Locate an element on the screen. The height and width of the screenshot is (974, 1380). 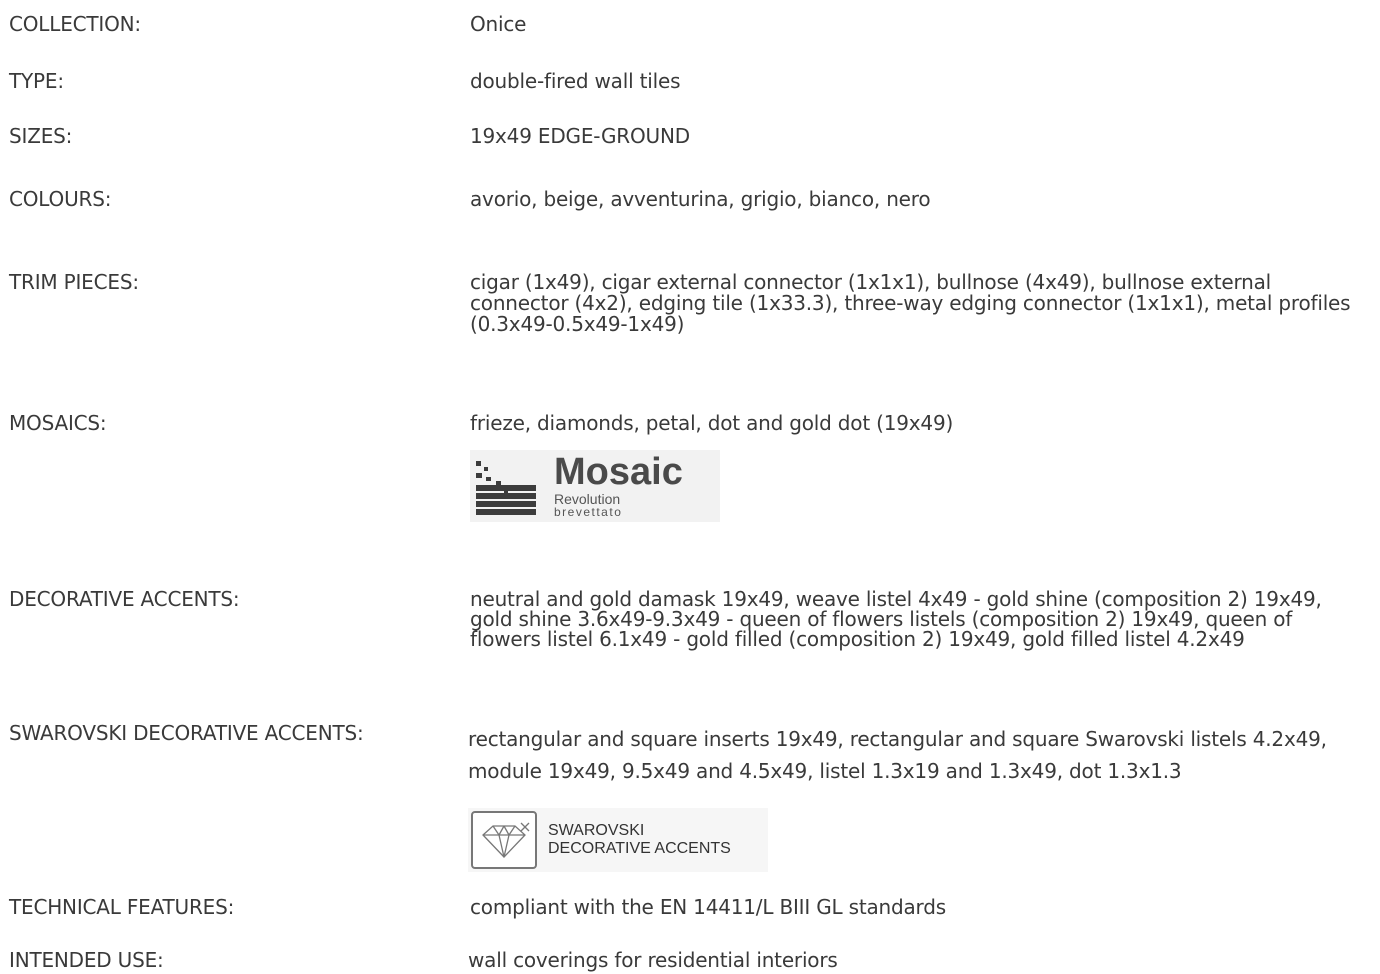
label-intended-use: INTENDED USE: is located at coordinates (86, 960).